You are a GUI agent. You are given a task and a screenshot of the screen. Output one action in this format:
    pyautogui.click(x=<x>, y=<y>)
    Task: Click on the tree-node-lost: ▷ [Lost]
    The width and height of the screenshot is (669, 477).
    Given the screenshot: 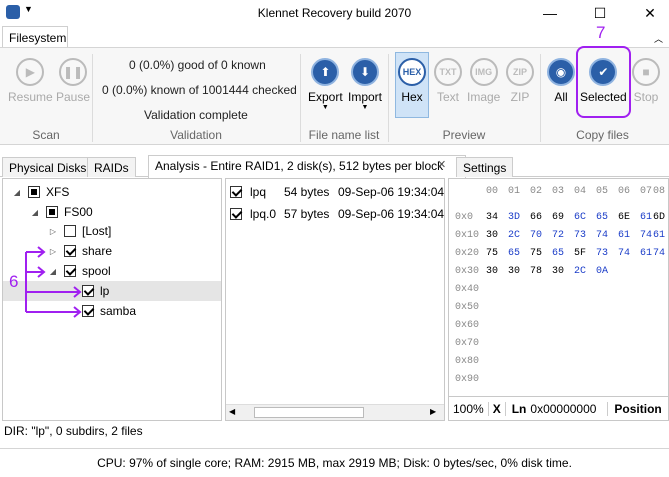 What is the action you would take?
    pyautogui.click(x=79, y=231)
    